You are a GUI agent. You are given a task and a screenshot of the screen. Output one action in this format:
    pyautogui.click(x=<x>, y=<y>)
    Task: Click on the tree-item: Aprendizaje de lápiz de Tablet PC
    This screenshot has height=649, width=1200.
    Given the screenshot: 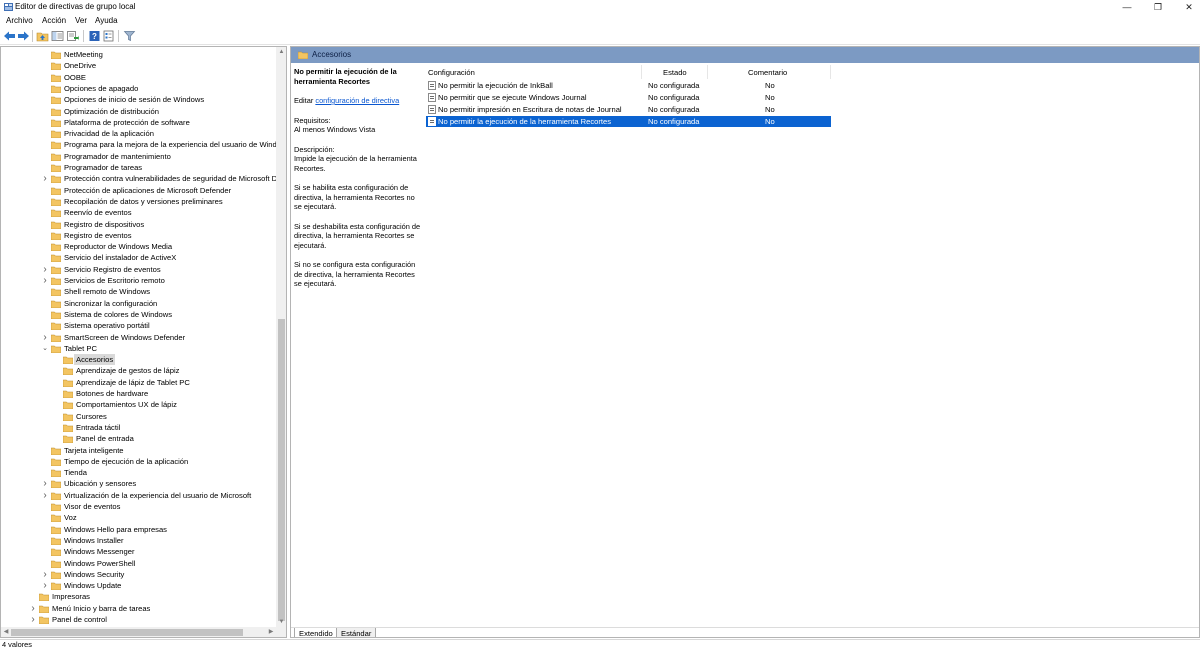 What is the action you would take?
    pyautogui.click(x=169, y=382)
    